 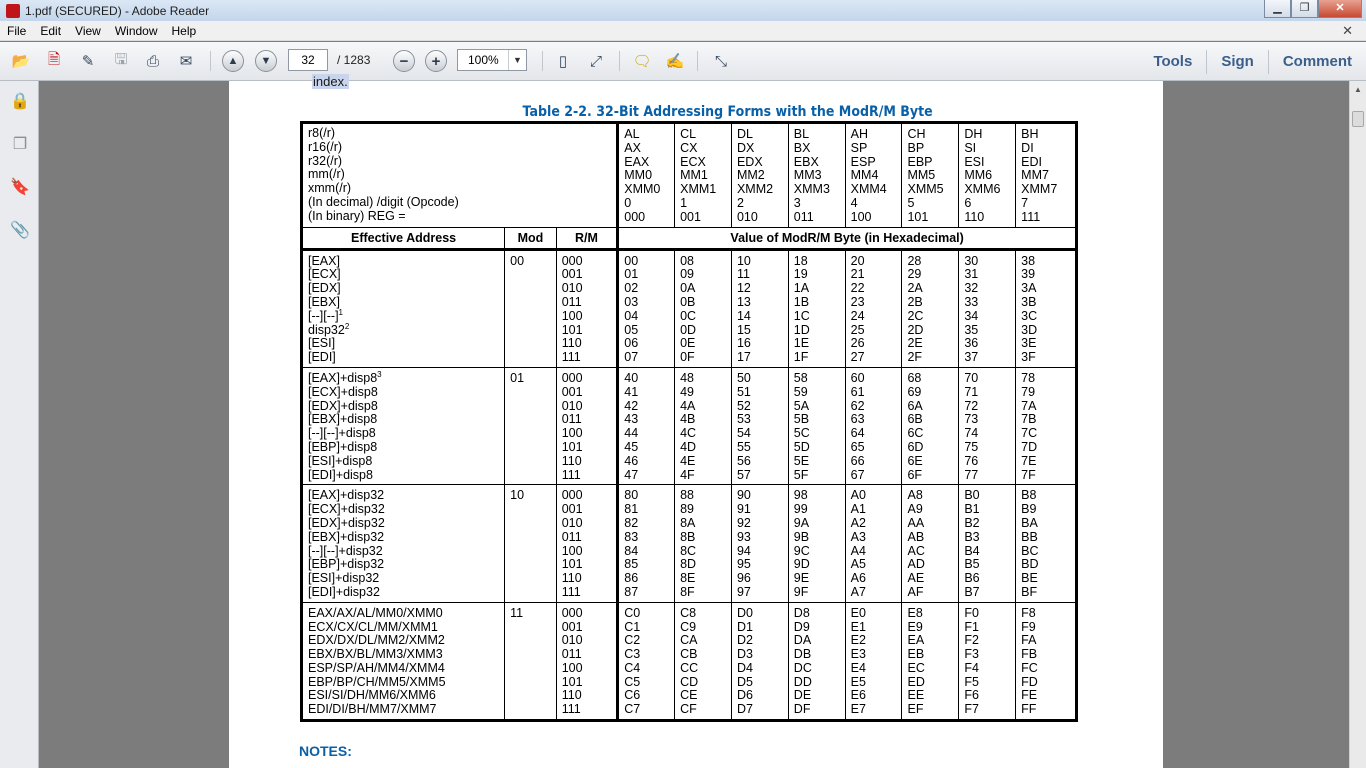 I want to click on close-button: ✕, so click(x=1340, y=9).